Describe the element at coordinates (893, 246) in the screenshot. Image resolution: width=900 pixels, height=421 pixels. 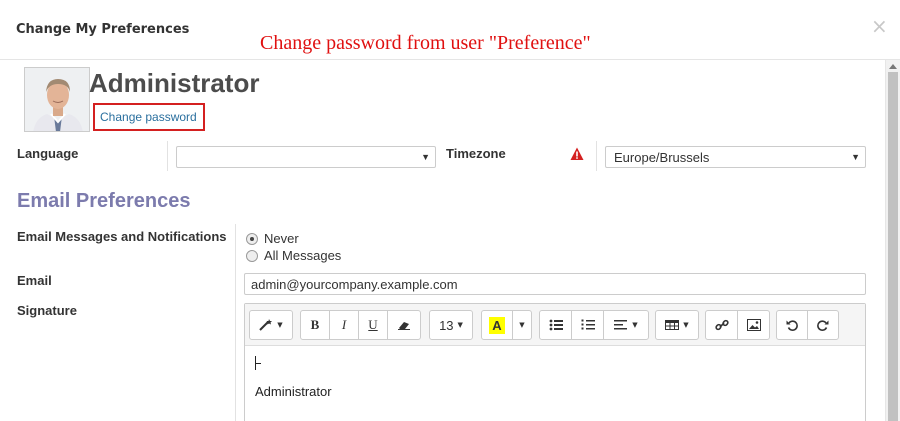
I see `scroll-thumb` at that location.